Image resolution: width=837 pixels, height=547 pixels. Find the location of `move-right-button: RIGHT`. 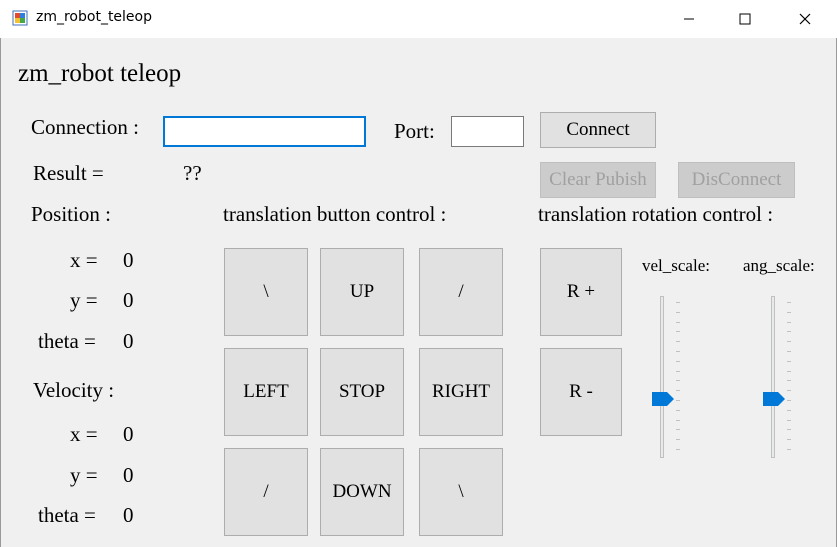

move-right-button: RIGHT is located at coordinates (461, 392).